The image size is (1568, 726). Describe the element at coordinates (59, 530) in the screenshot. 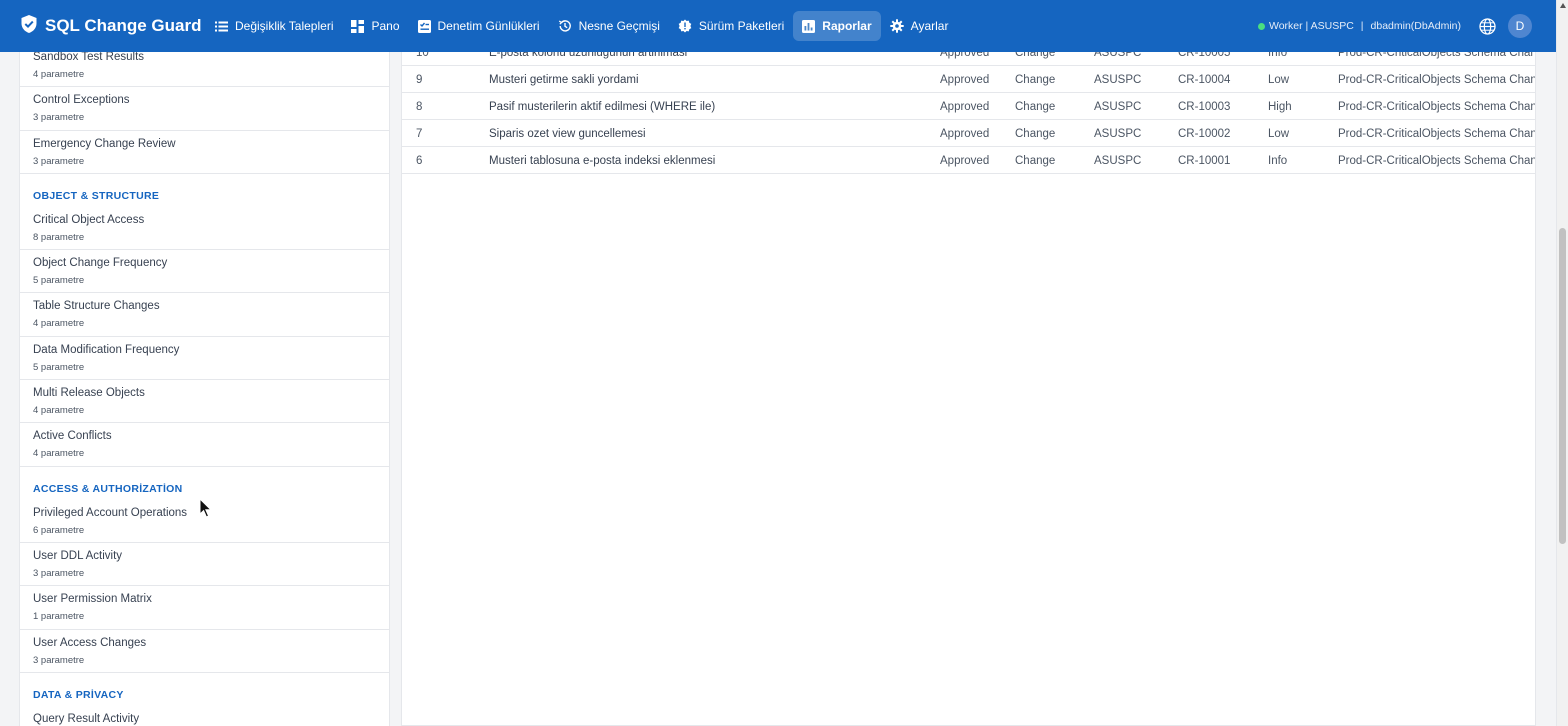

I see `report-param-count: 6 parametre` at that location.